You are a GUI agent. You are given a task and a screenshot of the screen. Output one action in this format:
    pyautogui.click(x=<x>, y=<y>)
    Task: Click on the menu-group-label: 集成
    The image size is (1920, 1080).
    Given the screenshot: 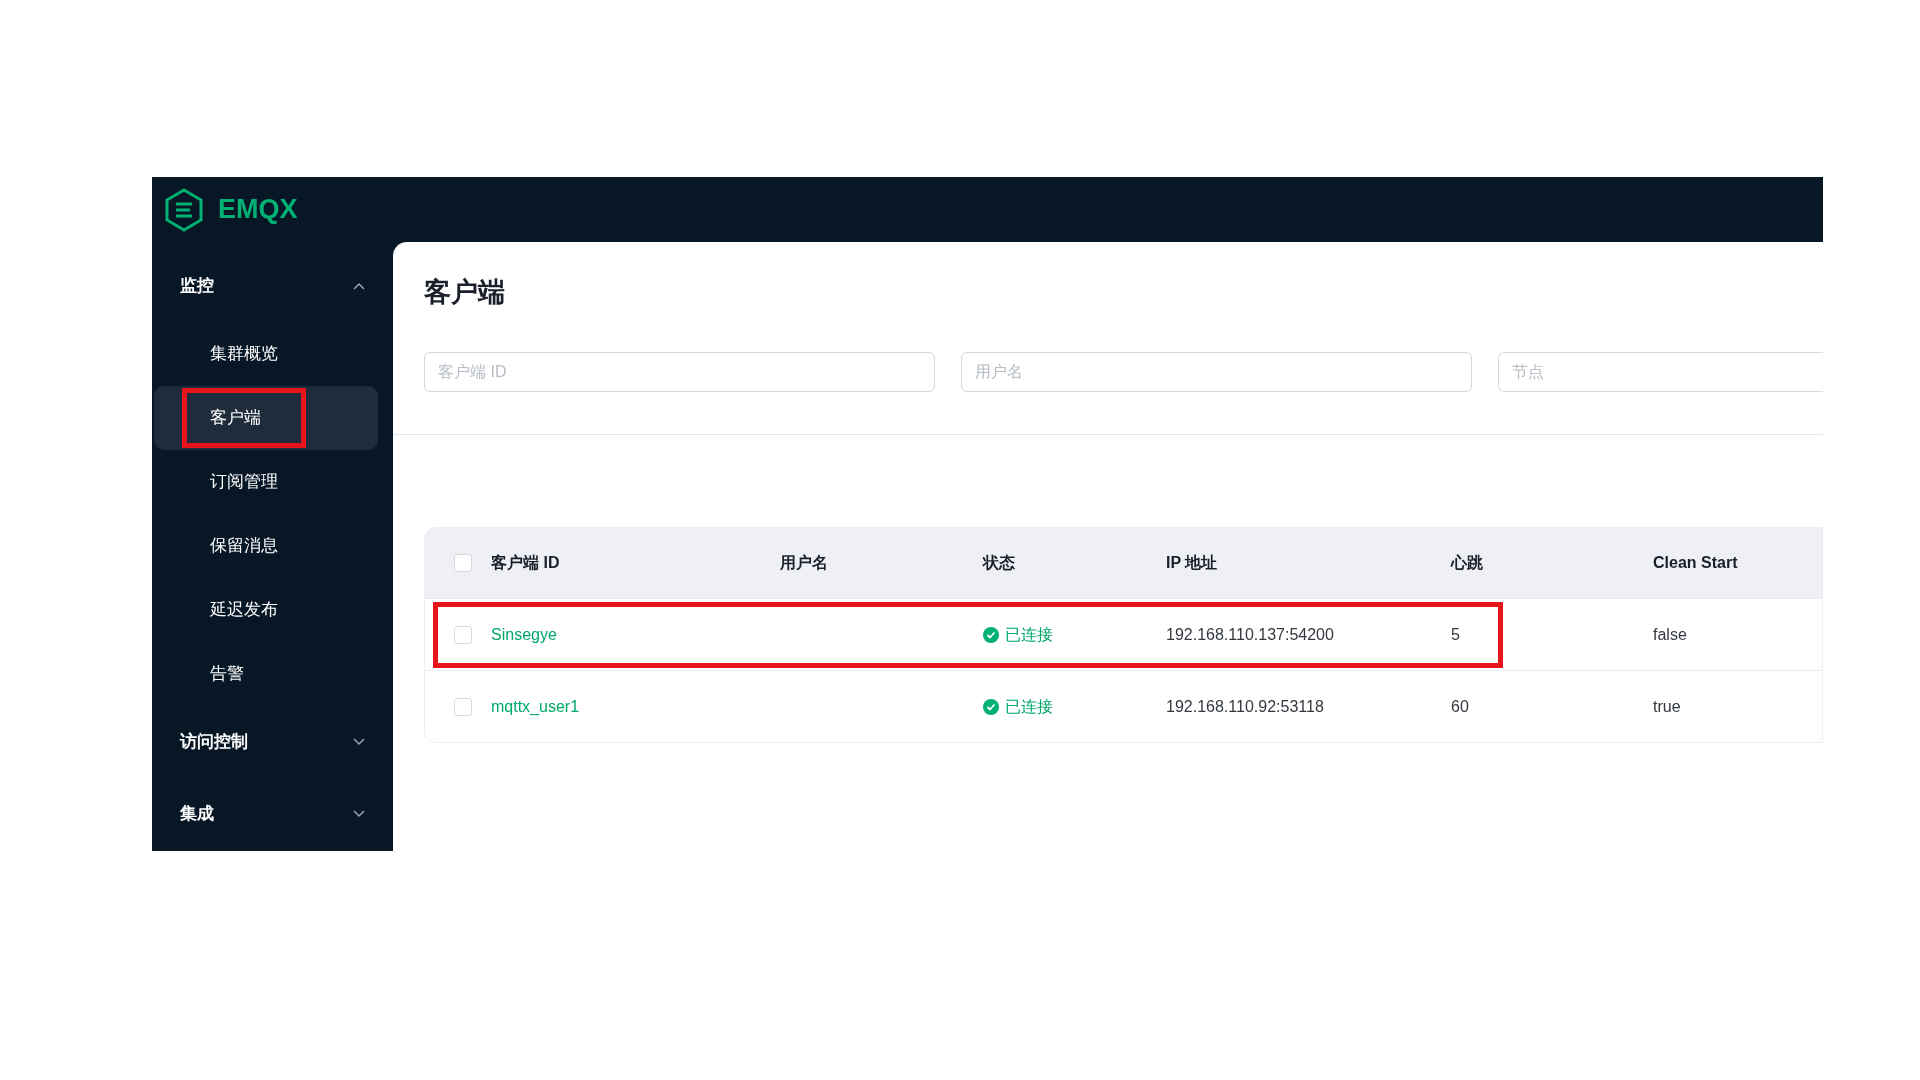 What is the action you would take?
    pyautogui.click(x=197, y=814)
    